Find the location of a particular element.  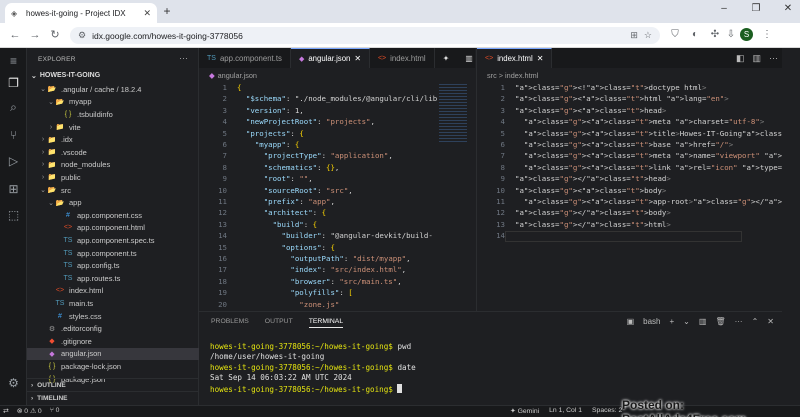

source-control-icon: ⑂ is located at coordinates (13, 135).